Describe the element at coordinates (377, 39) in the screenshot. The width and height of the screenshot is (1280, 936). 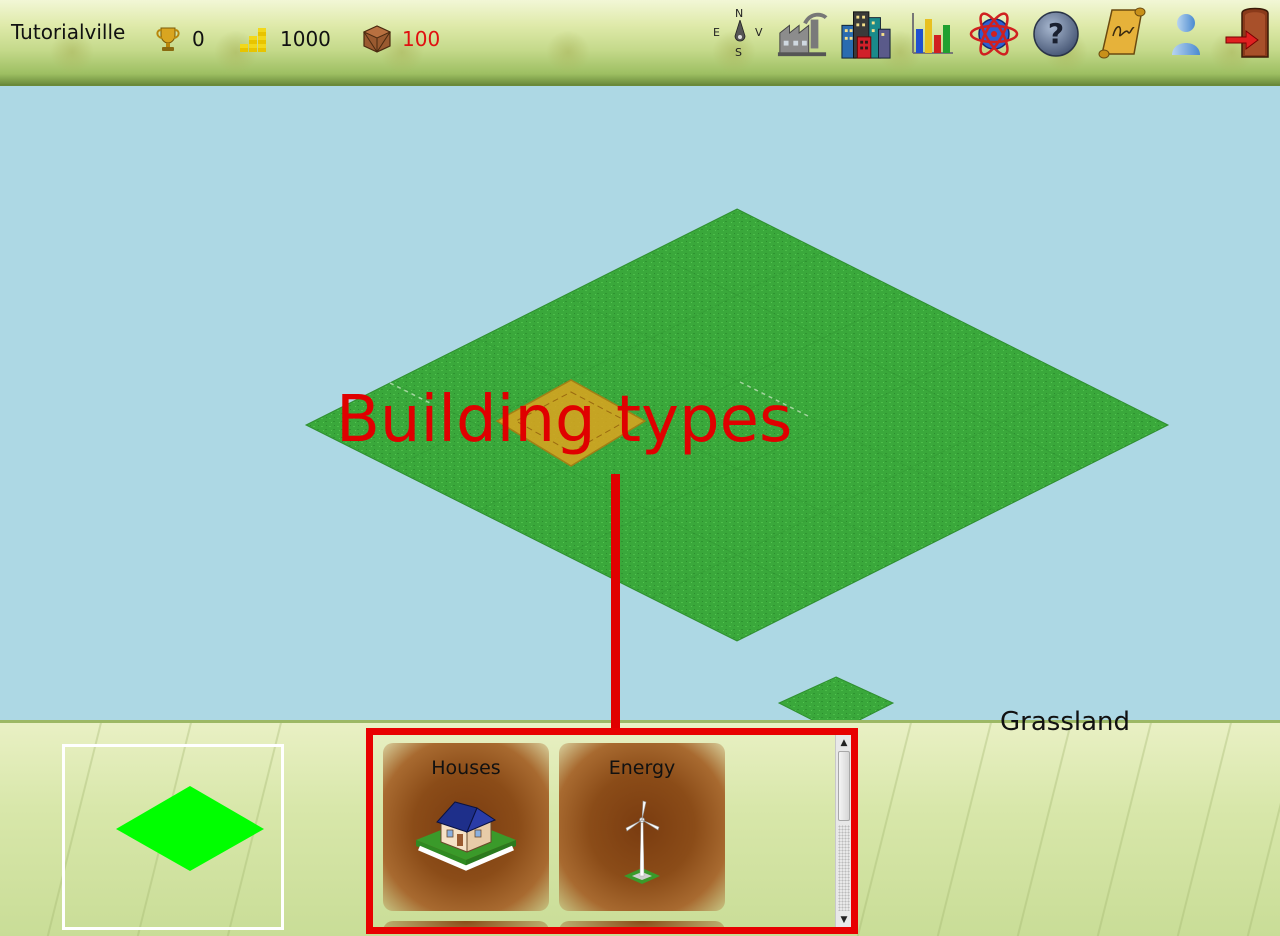
I see `crate-icon` at that location.